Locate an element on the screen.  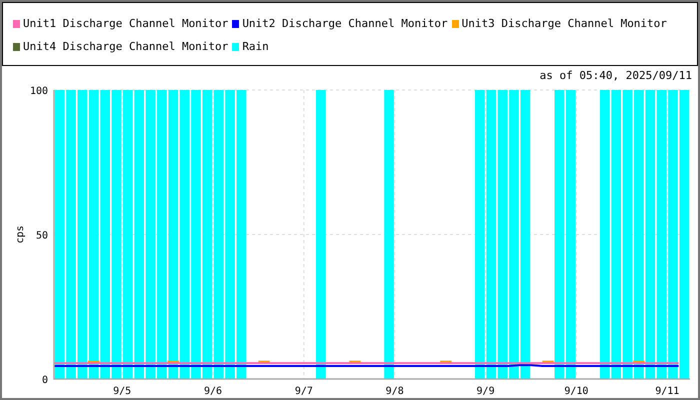
x-tick-label: 9/5 is located at coordinates (122, 391).